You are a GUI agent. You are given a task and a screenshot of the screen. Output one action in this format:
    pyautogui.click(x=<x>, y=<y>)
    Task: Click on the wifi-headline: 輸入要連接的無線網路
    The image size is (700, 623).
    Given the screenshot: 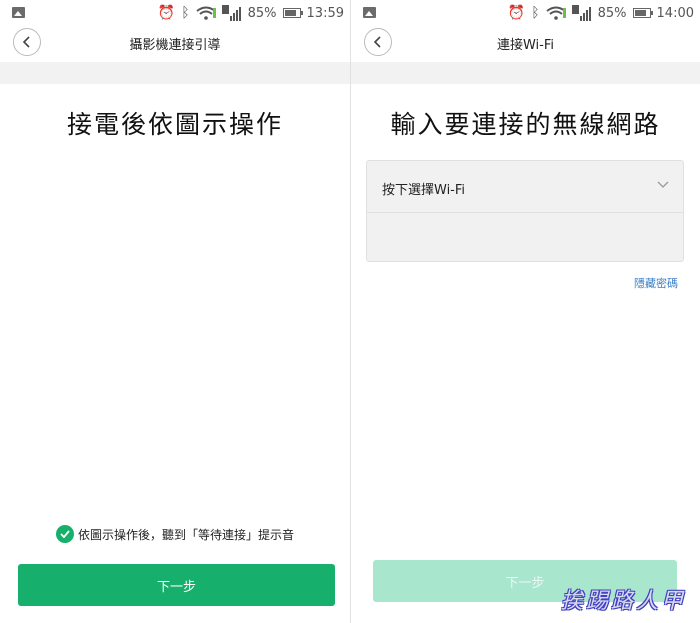 What is the action you would take?
    pyautogui.click(x=525, y=124)
    